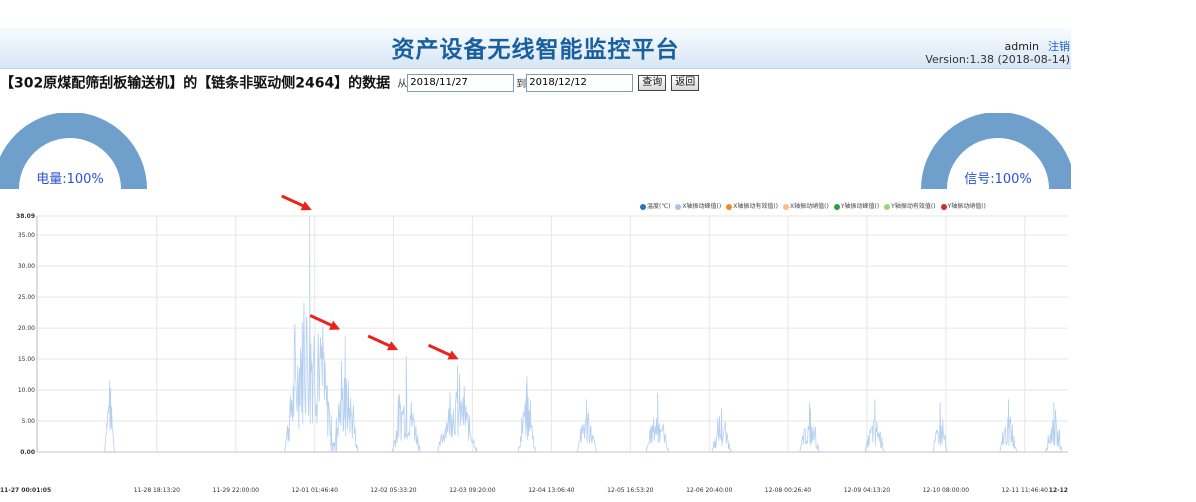 The width and height of the screenshot is (1196, 502). I want to click on user-area: admin 注销, so click(1037, 46).